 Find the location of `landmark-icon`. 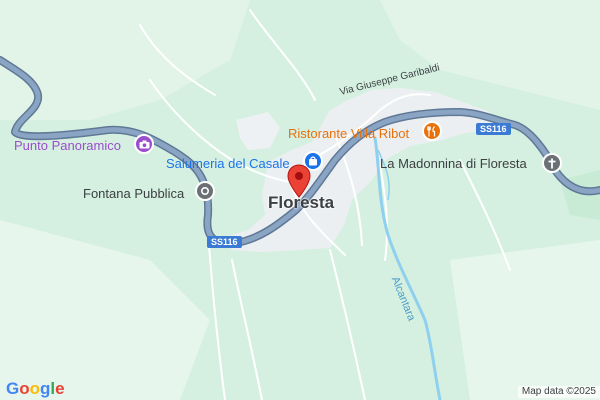

landmark-icon is located at coordinates (205, 191).